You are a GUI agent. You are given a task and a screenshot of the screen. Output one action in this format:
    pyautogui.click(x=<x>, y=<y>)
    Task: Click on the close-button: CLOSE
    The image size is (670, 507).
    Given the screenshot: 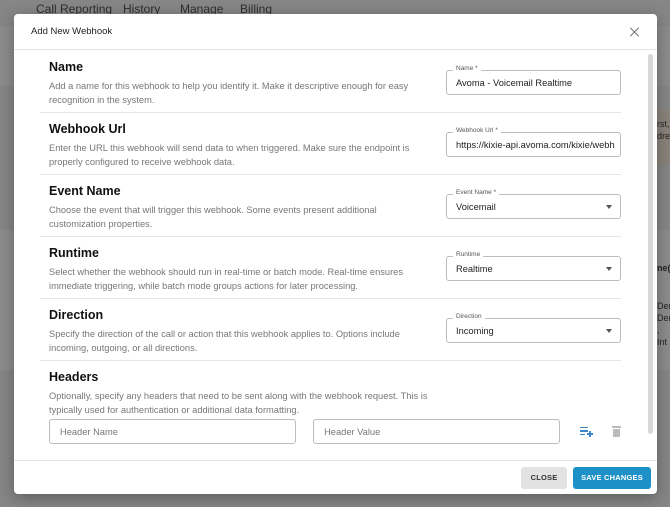 What is the action you would take?
    pyautogui.click(x=544, y=477)
    